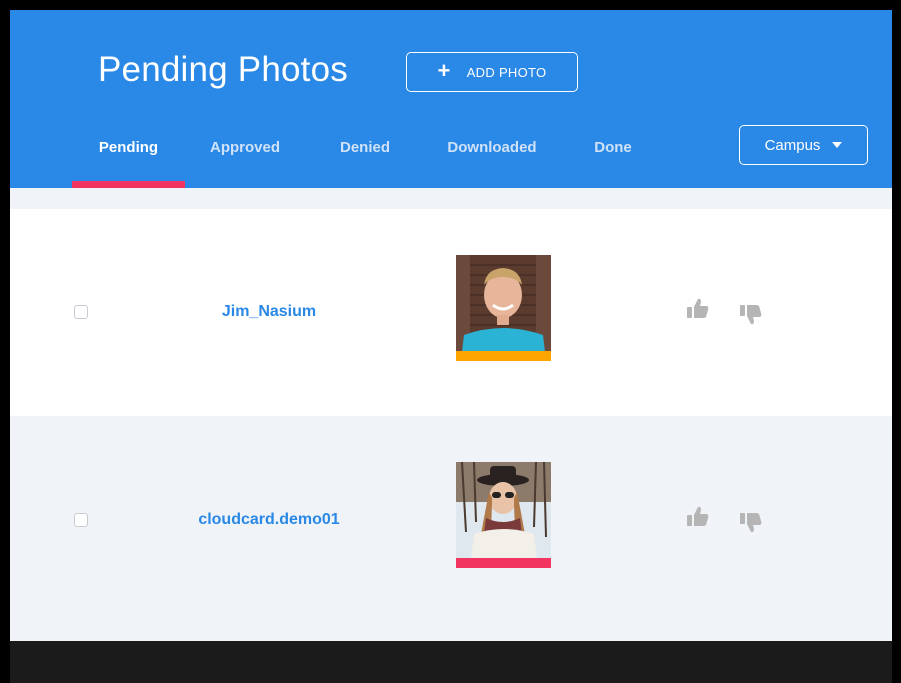 The width and height of the screenshot is (901, 683). What do you see at coordinates (444, 70) in the screenshot?
I see `plus-icon: +` at bounding box center [444, 70].